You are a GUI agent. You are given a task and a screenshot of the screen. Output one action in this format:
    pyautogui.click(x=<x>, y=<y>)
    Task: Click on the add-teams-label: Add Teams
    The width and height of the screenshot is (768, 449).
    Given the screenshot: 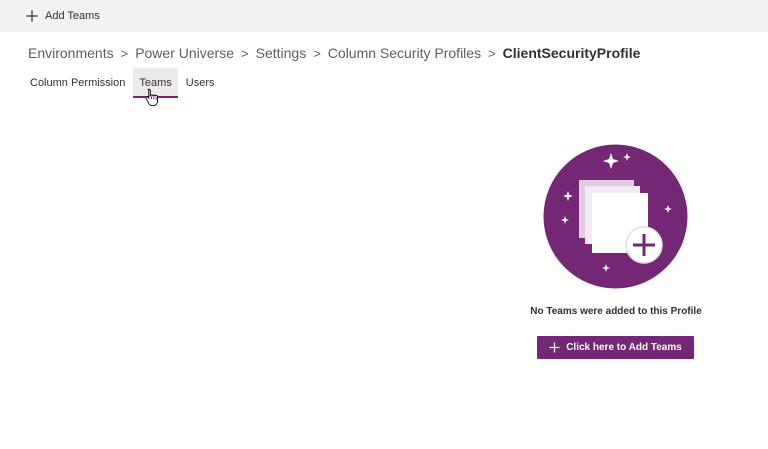 What is the action you would take?
    pyautogui.click(x=72, y=16)
    